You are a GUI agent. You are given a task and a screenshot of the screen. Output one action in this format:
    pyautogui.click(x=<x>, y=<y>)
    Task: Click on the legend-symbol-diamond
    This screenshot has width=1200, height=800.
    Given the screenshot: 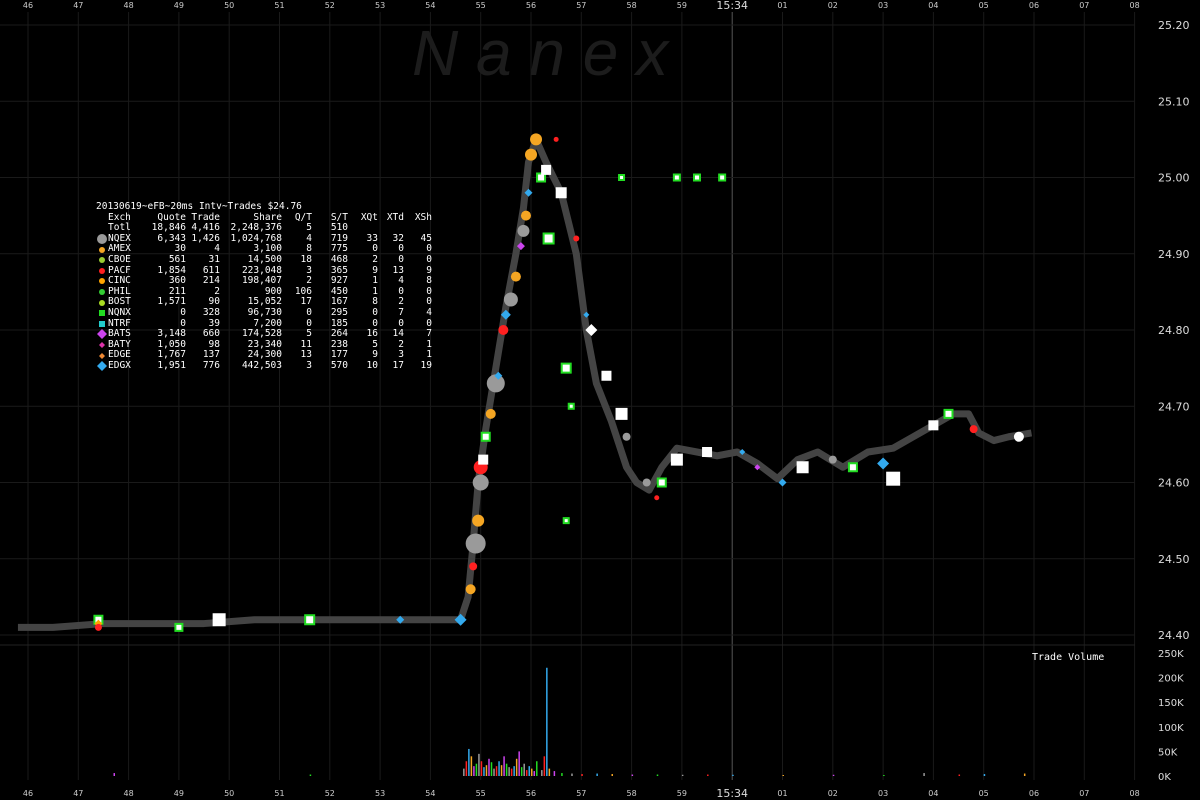 What is the action you would take?
    pyautogui.click(x=102, y=345)
    